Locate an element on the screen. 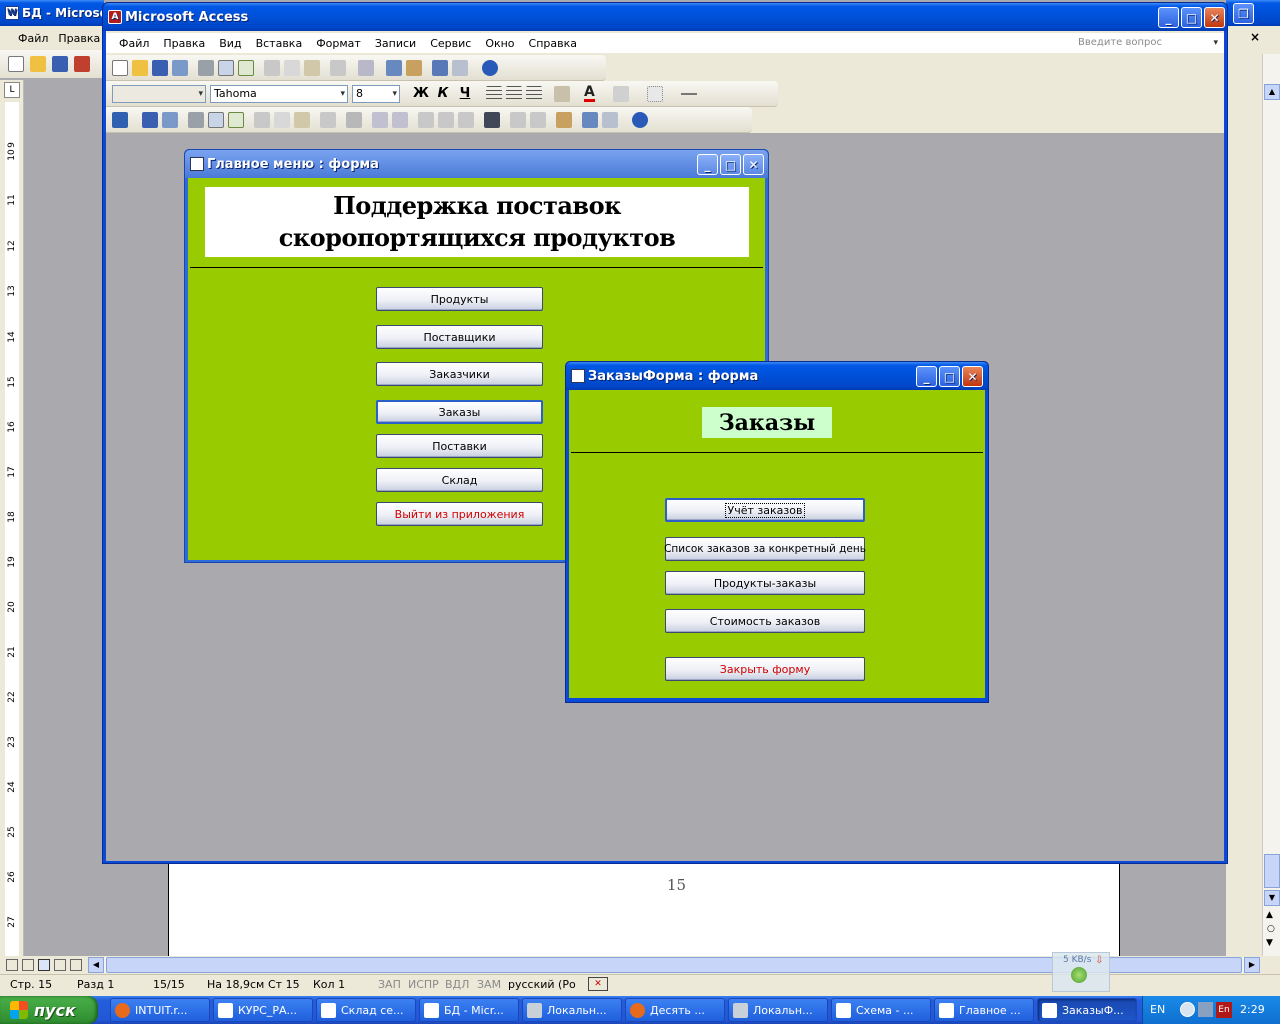 The height and width of the screenshot is (1024, 1280). properties-form-icon is located at coordinates (564, 119).